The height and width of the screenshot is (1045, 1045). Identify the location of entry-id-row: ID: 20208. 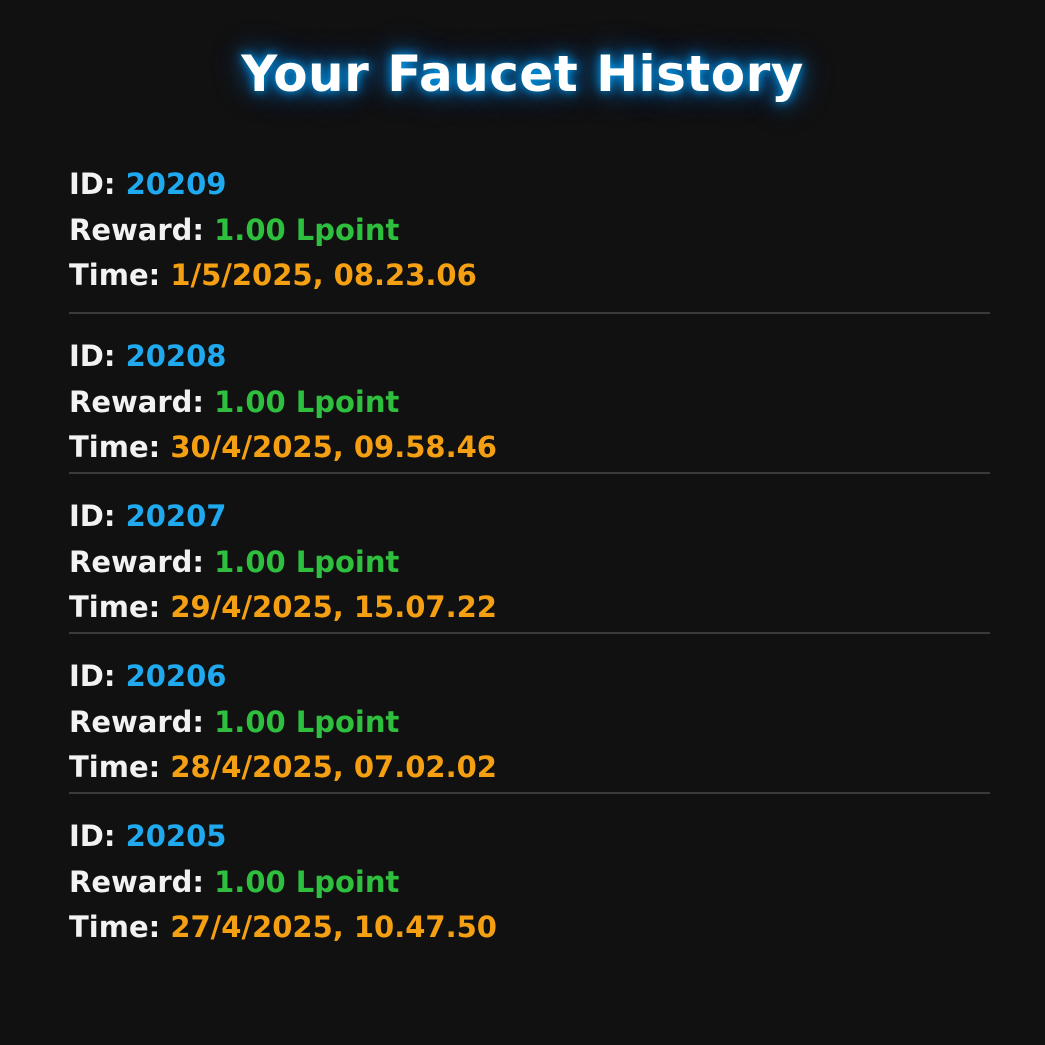
(529, 357).